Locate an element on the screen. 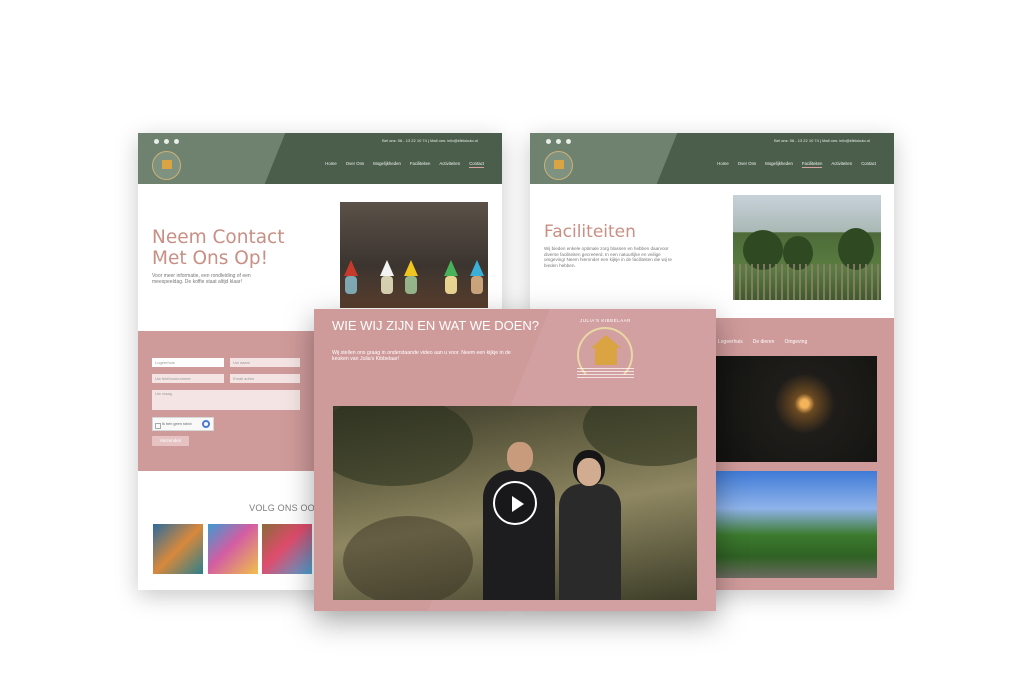  captcha-label: Ik ben geen robot is located at coordinates (177, 424).